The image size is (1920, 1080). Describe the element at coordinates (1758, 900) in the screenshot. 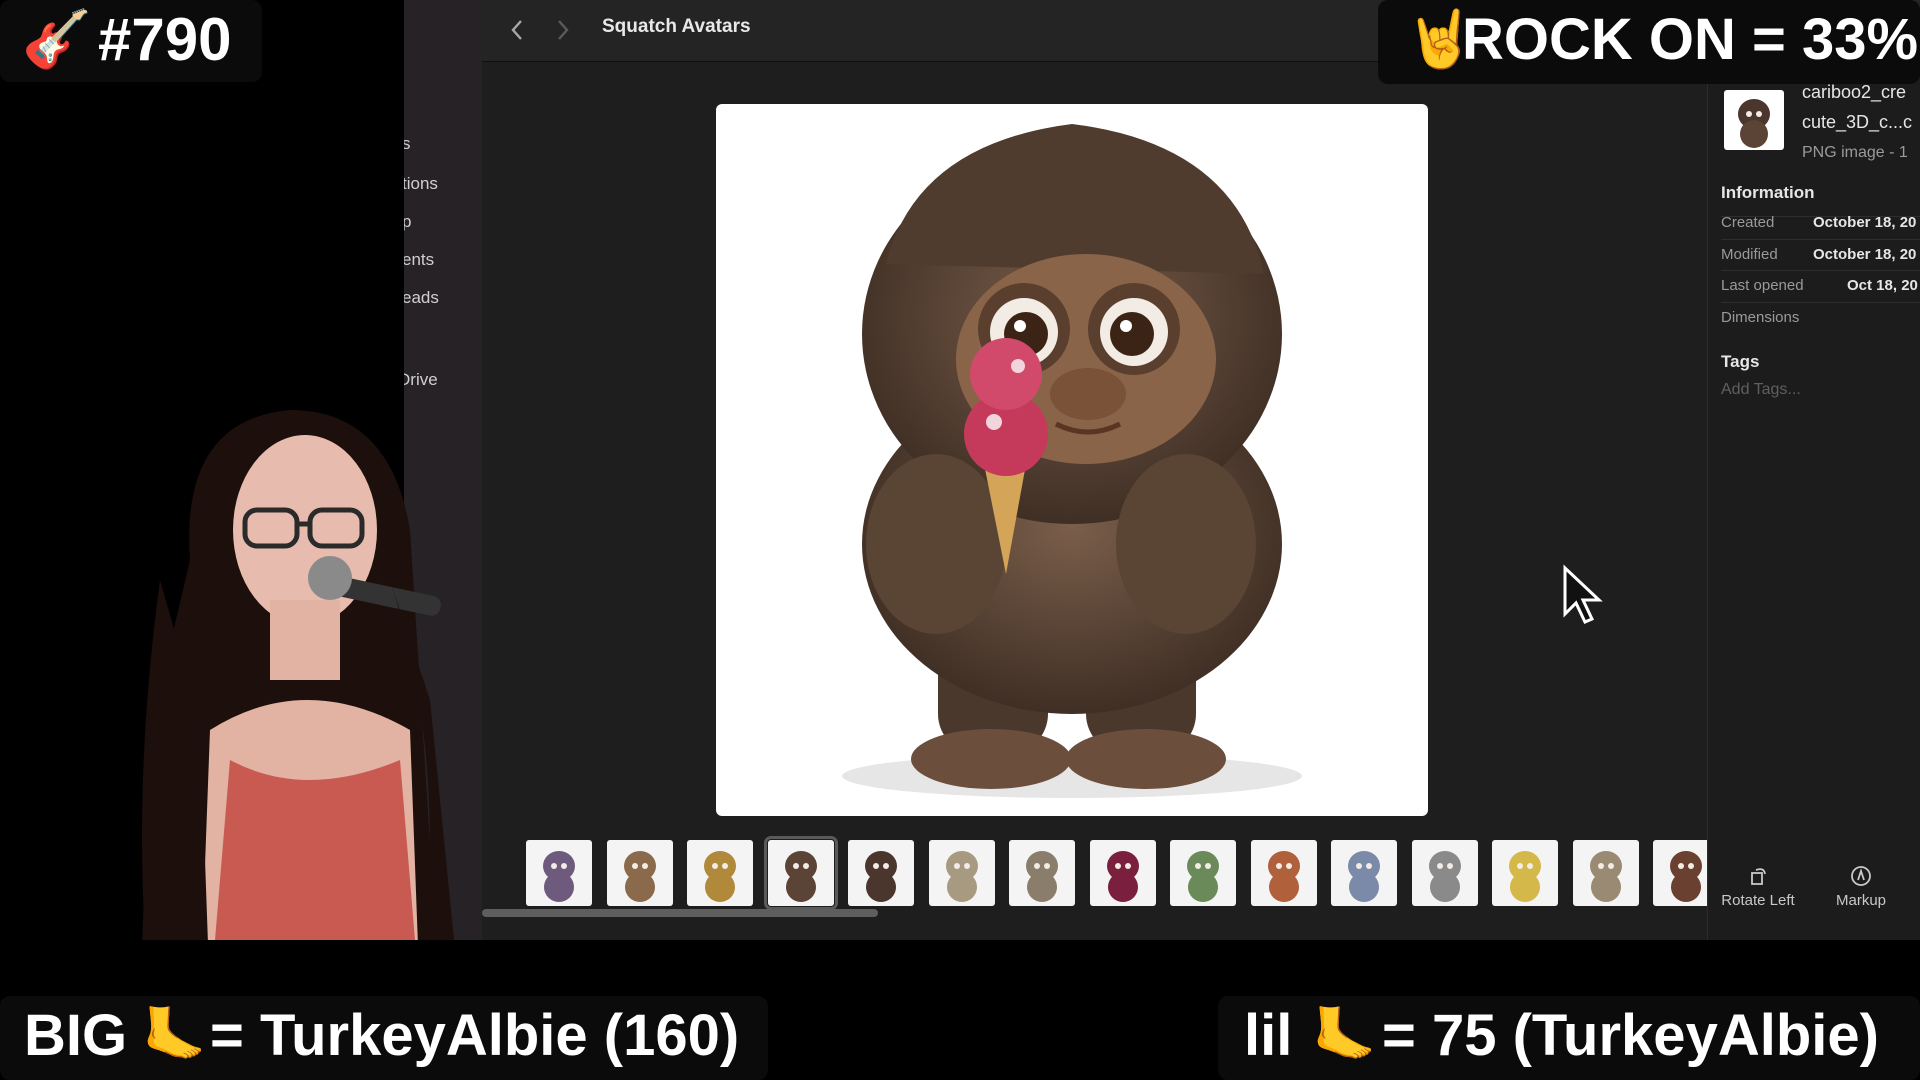

I see `rotate-left-label: Rotate Left` at that location.